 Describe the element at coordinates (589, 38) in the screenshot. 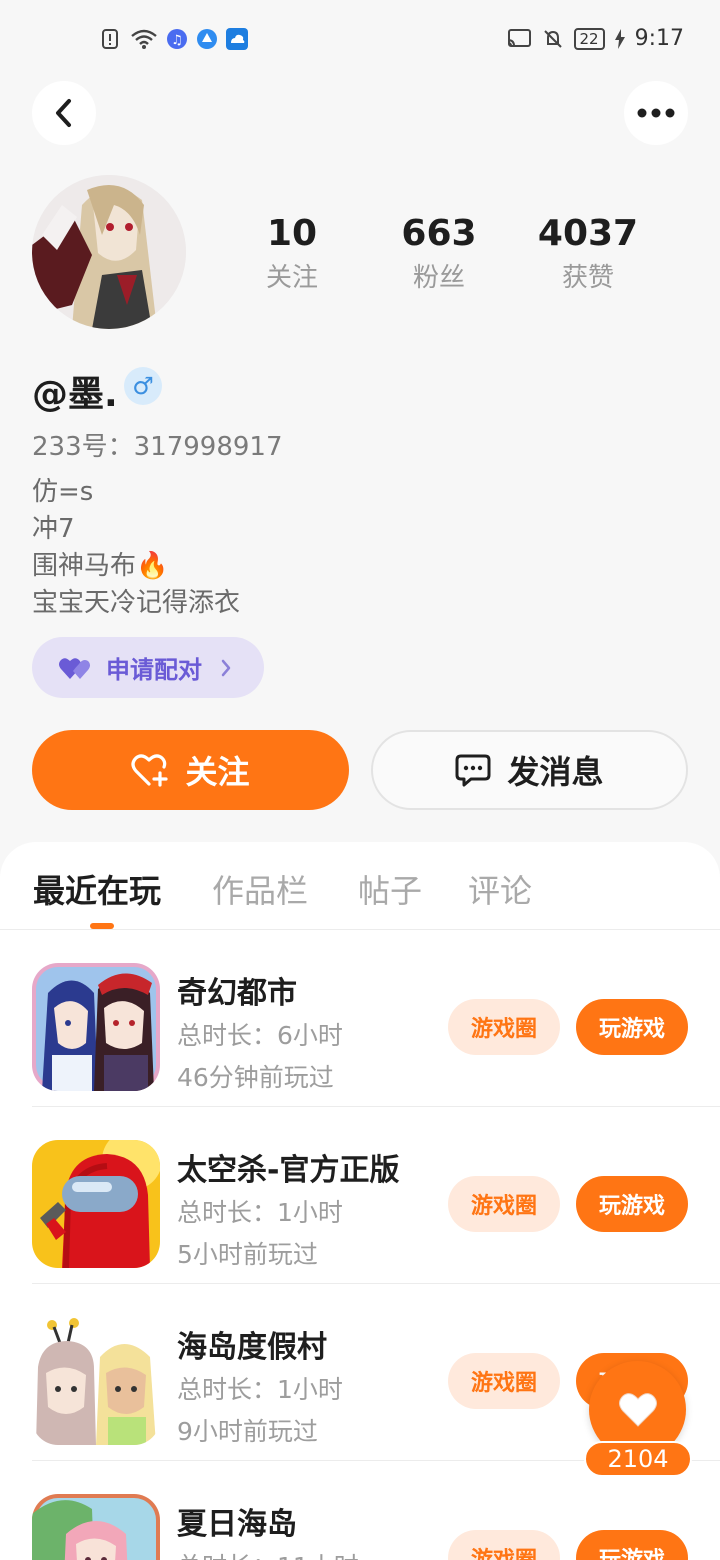

I see `battery-icon: 22` at that location.